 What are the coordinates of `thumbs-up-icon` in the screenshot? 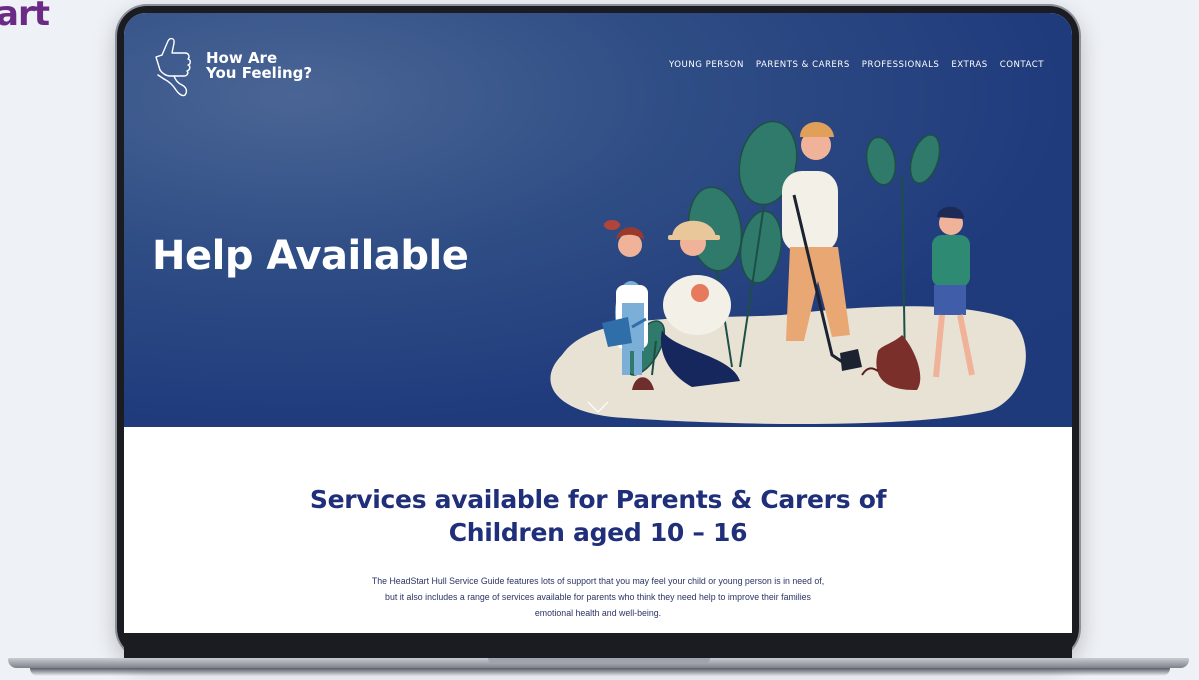 It's located at (173, 67).